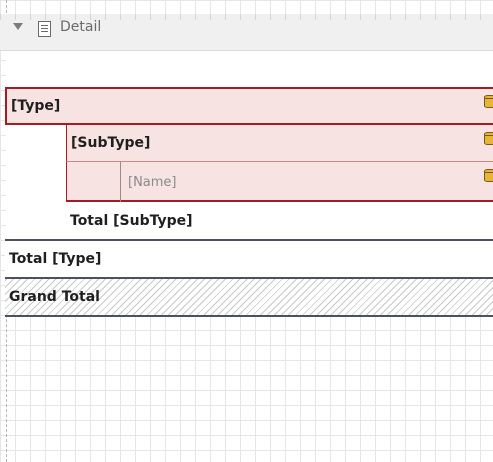 Image resolution: width=493 pixels, height=462 pixels. What do you see at coordinates (36, 106) in the screenshot?
I see `type-field-label: [Type]` at bounding box center [36, 106].